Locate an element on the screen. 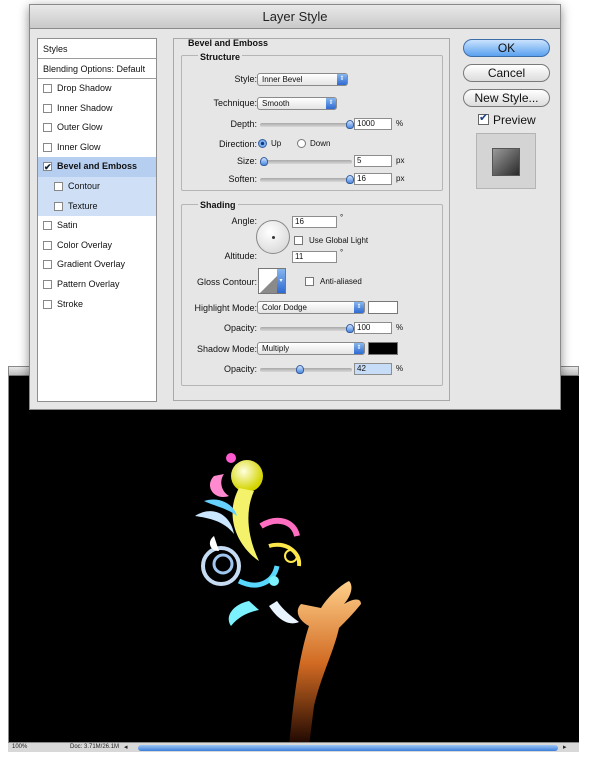  style-item-label: Bevel and Emboss is located at coordinates (97, 166).